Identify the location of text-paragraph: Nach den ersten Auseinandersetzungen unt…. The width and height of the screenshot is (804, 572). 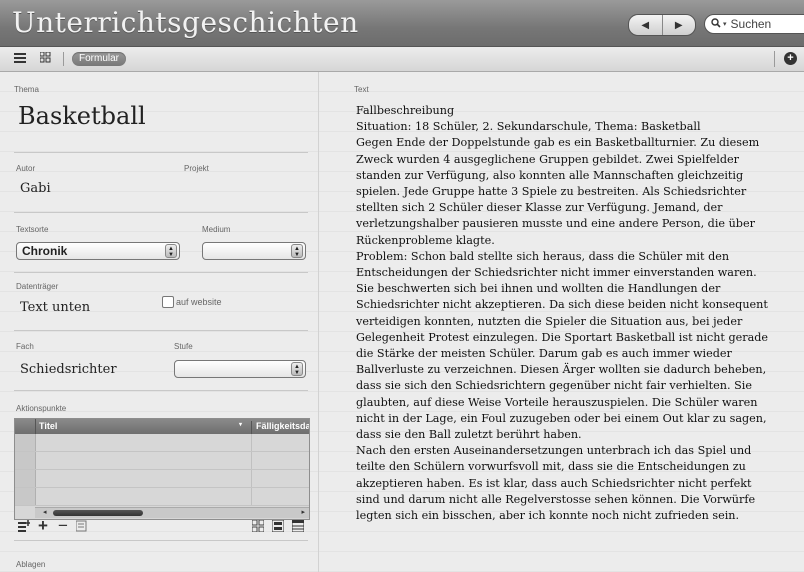
(556, 483).